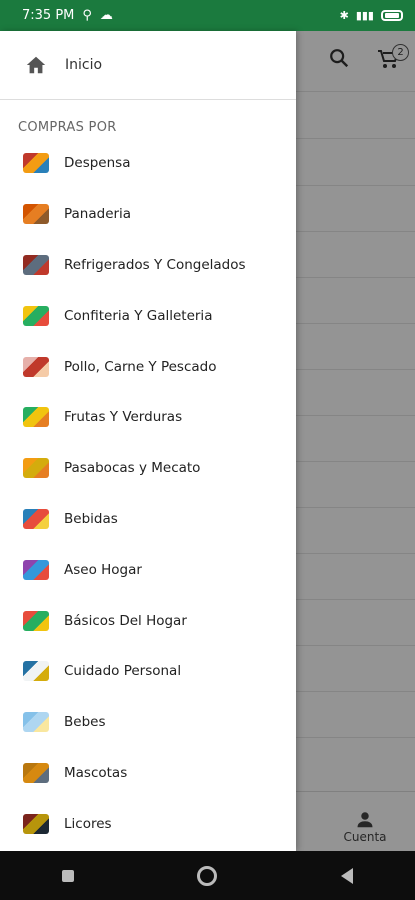 This screenshot has height=900, width=415. I want to click on battery-icon, so click(392, 15).